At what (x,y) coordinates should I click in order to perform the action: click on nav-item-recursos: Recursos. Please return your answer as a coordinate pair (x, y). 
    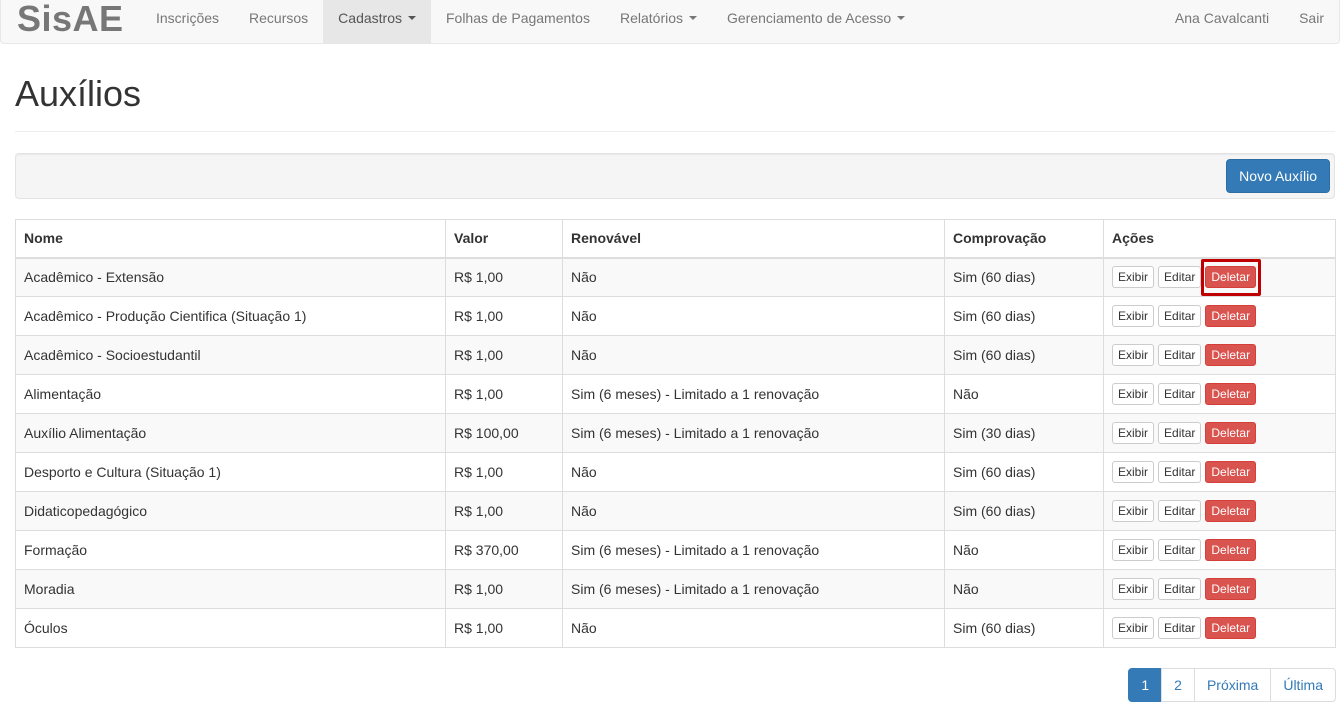
    Looking at the image, I should click on (278, 21).